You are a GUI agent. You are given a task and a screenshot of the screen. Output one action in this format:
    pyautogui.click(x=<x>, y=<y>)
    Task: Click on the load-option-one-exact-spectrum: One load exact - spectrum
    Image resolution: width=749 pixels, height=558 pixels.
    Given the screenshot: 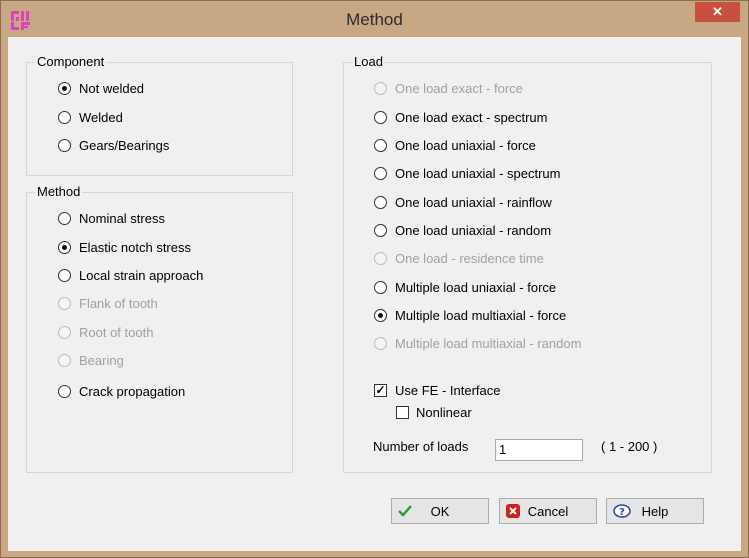 What is the action you would take?
    pyautogui.click(x=460, y=117)
    